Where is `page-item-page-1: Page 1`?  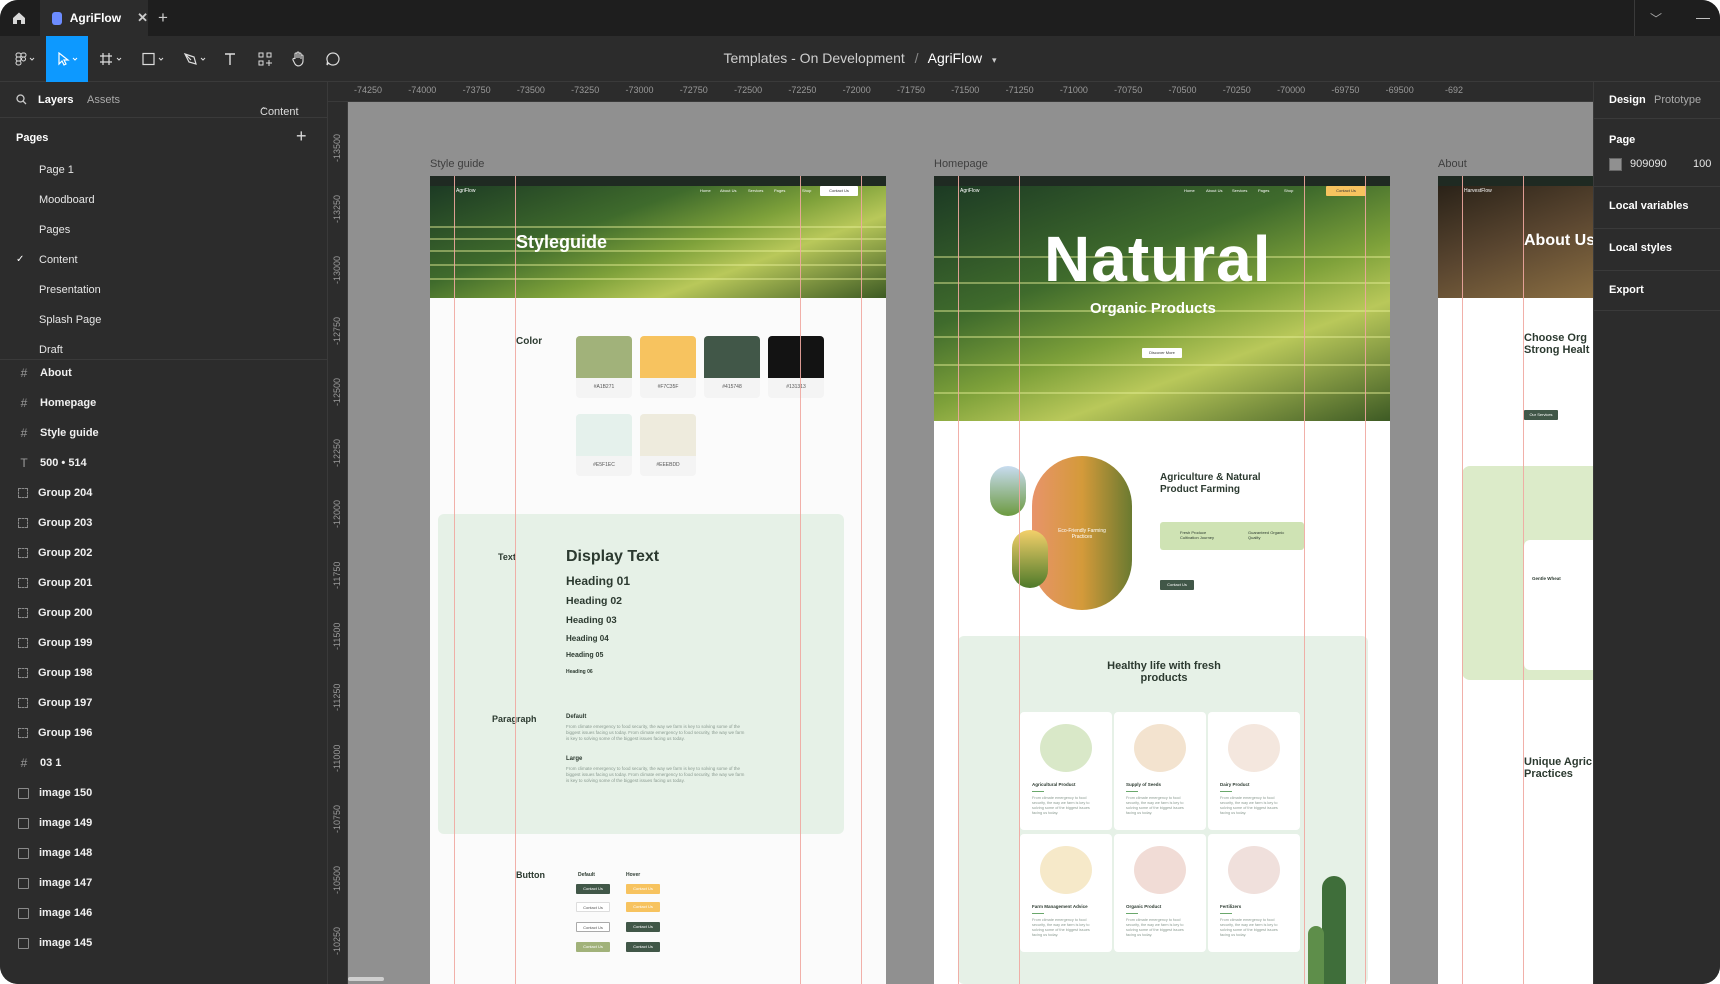 page-item-page-1: Page 1 is located at coordinates (56, 170).